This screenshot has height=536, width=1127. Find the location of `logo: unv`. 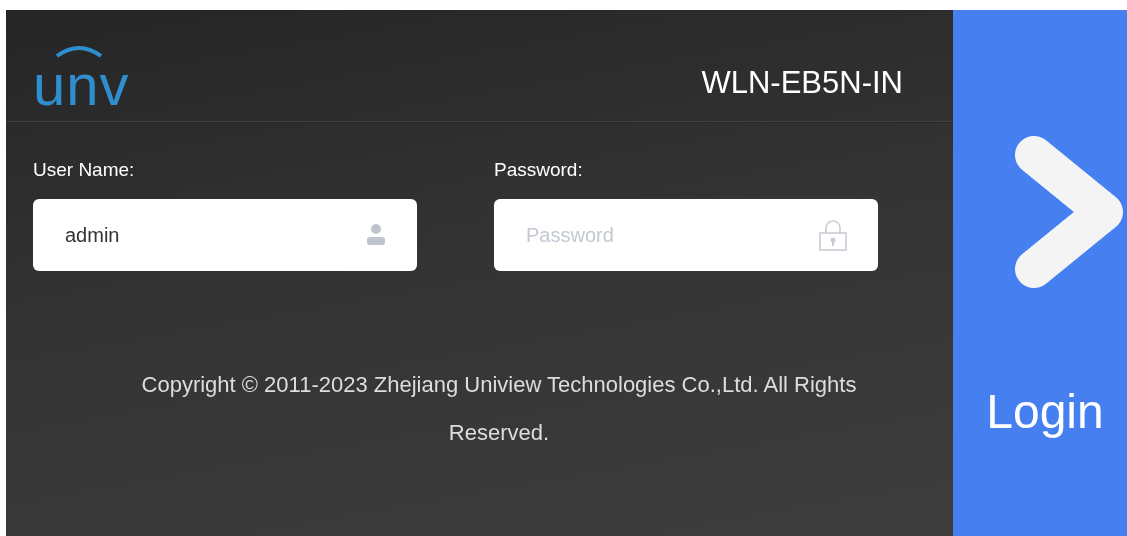

logo: unv is located at coordinates (81, 78).